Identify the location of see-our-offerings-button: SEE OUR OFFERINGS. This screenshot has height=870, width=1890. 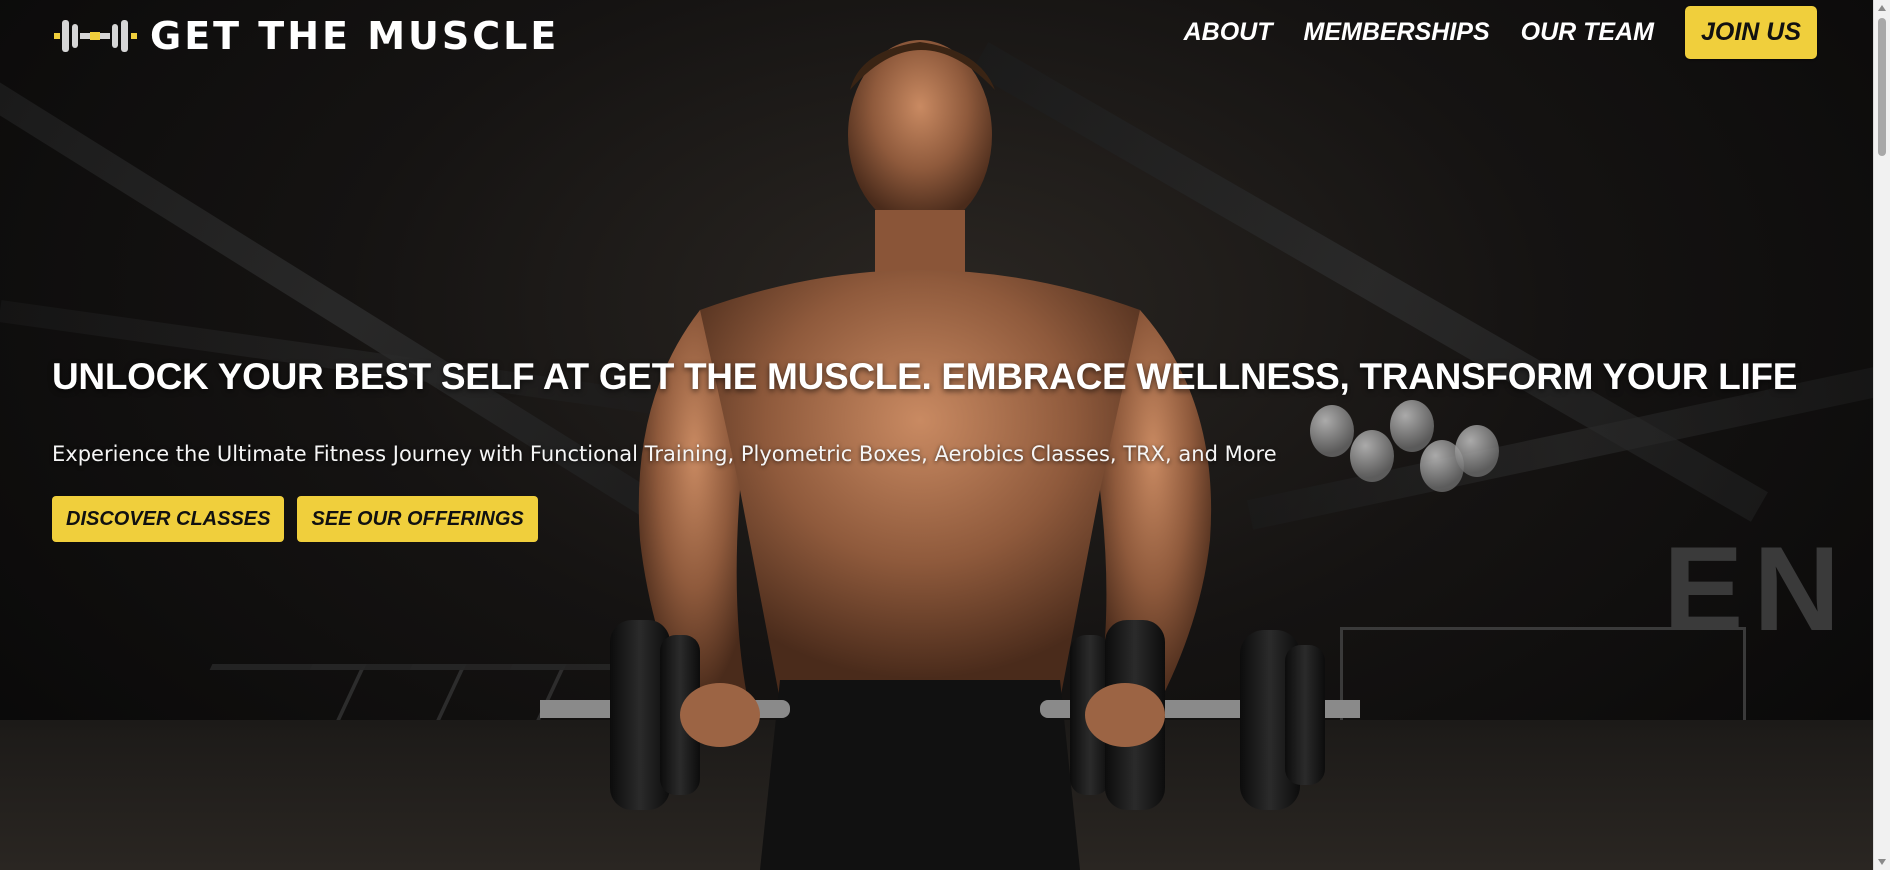
(417, 519).